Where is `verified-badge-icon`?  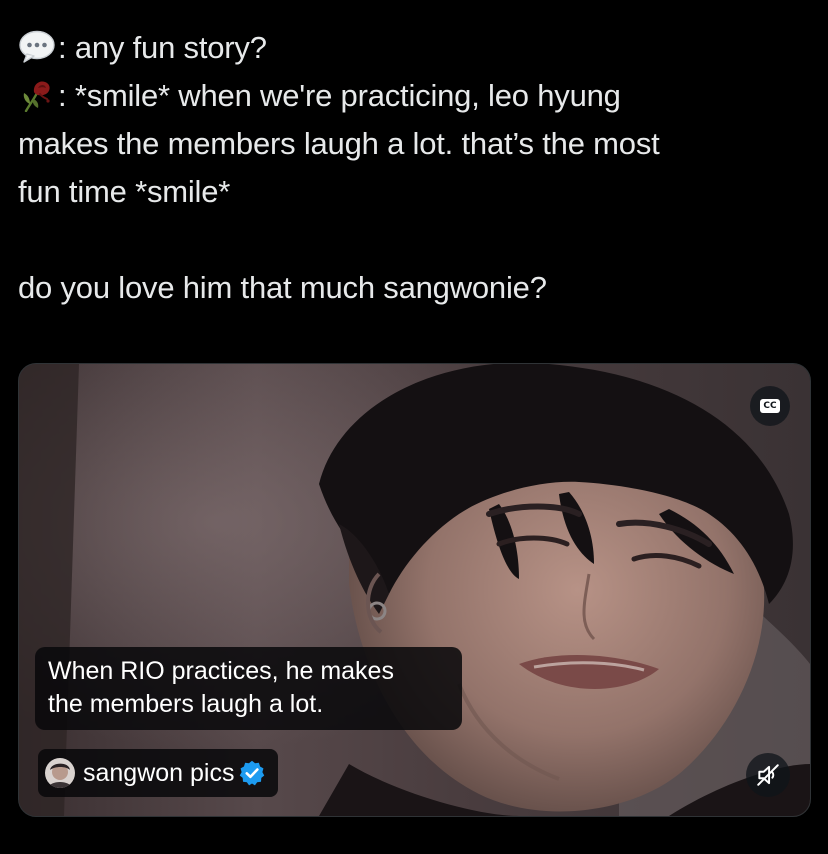 verified-badge-icon is located at coordinates (252, 773).